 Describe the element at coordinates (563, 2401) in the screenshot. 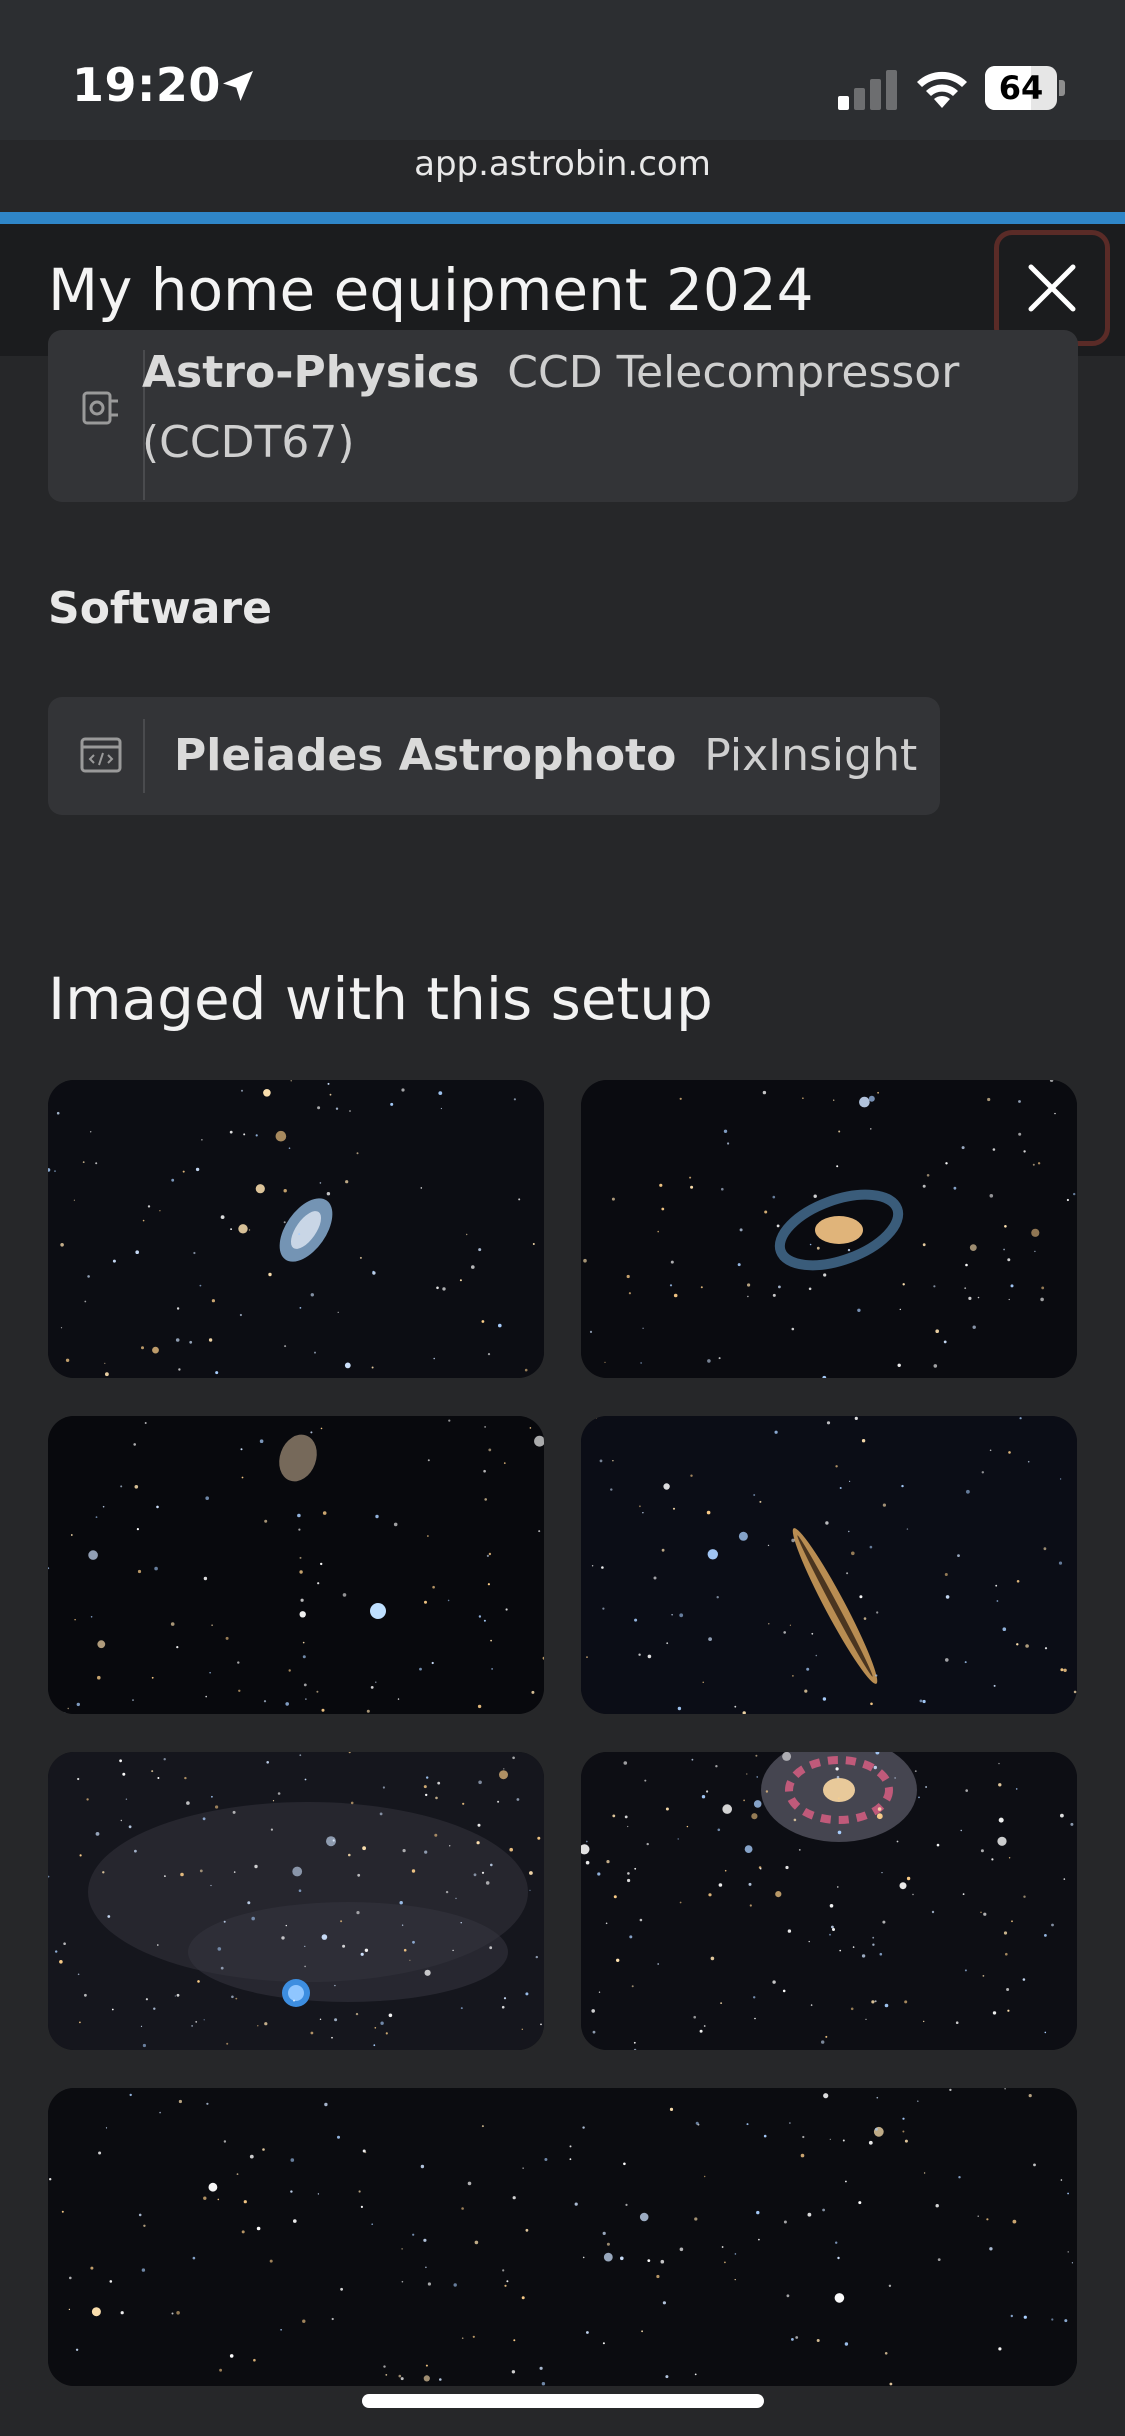

I see `home-indicator` at that location.